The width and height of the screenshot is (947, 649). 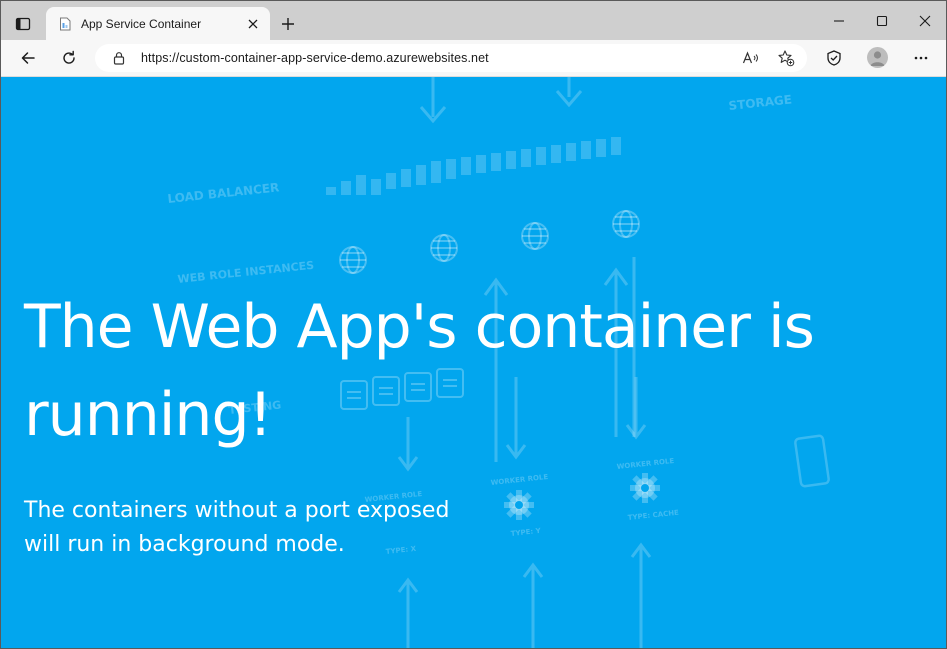 I want to click on illustration-label: LOAD BALANCER, so click(x=223, y=193).